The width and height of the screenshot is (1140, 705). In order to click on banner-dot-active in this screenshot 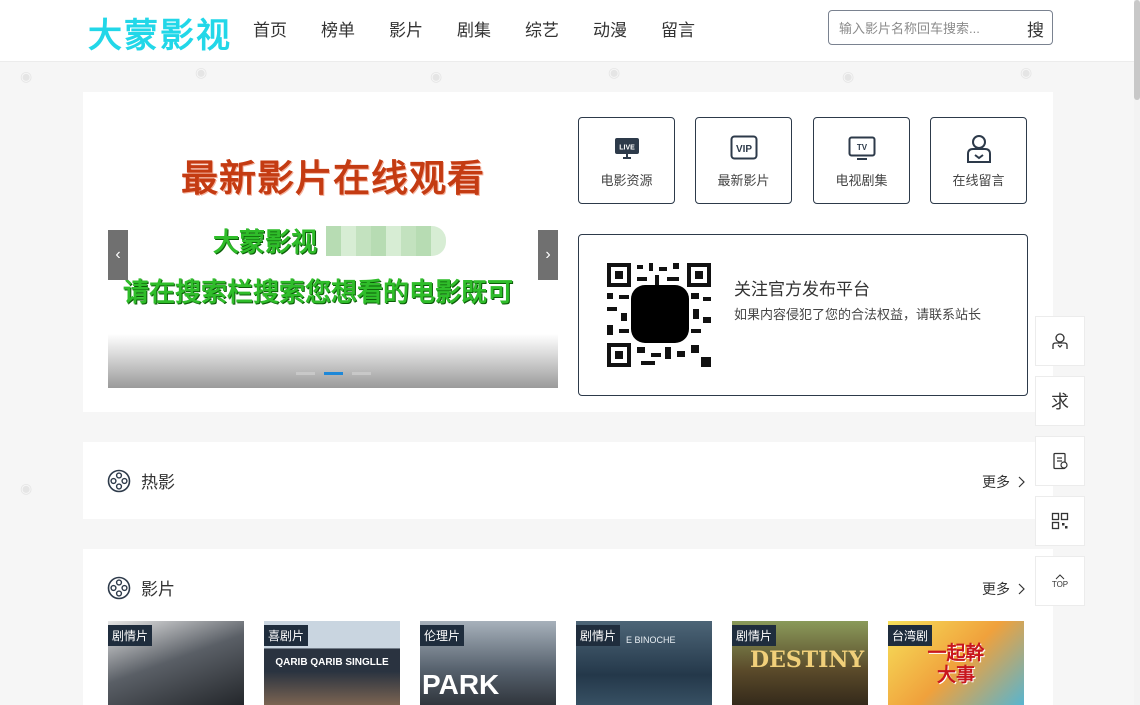, I will do `click(333, 373)`.